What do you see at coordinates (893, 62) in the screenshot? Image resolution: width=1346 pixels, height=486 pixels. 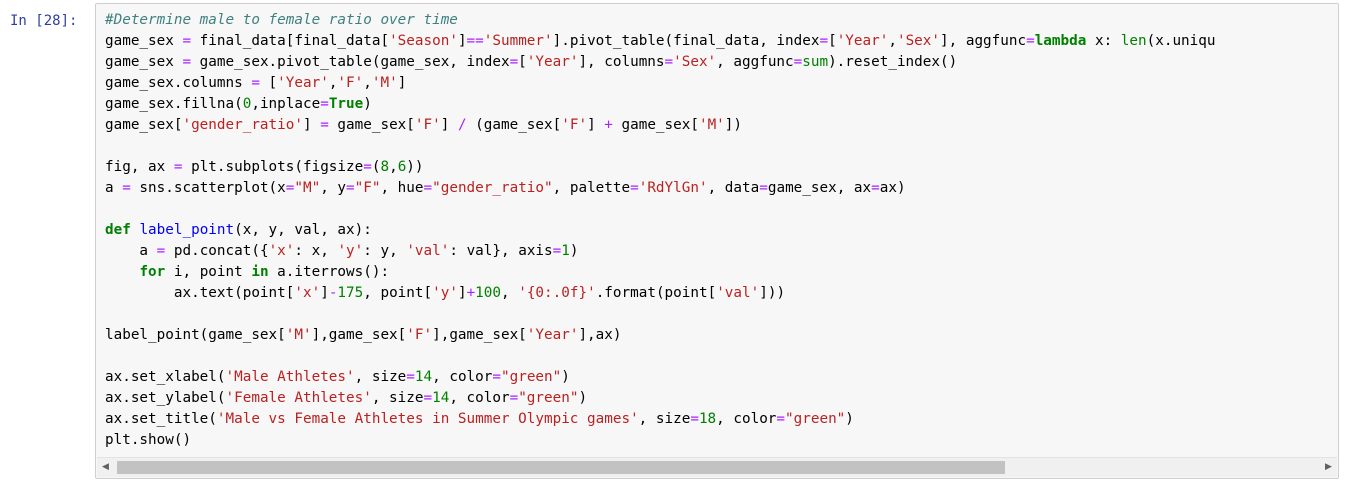 I see `code-token: ).reset_index()` at bounding box center [893, 62].